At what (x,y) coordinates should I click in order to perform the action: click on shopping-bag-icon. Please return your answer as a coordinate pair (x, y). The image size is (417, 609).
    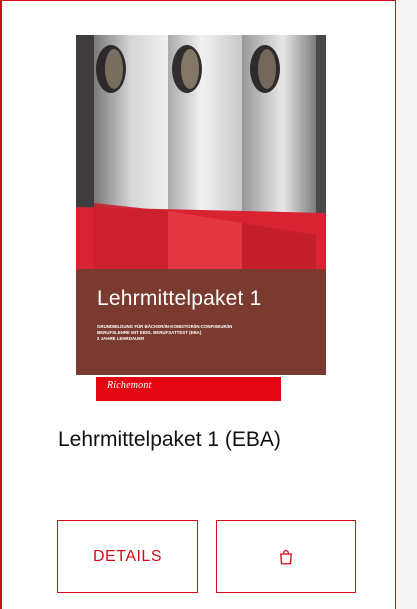
    Looking at the image, I should click on (286, 557).